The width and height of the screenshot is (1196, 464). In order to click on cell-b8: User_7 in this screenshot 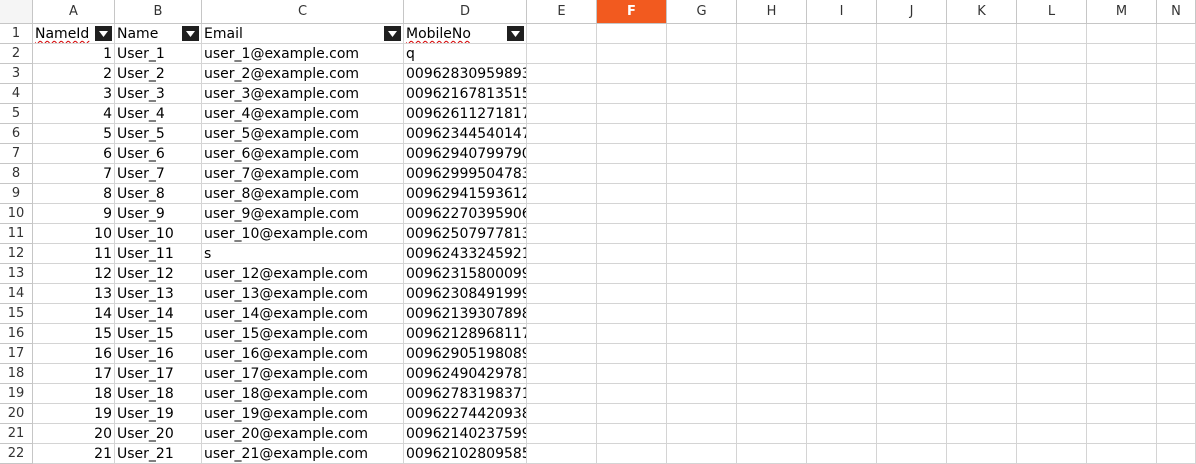, I will do `click(158, 174)`.